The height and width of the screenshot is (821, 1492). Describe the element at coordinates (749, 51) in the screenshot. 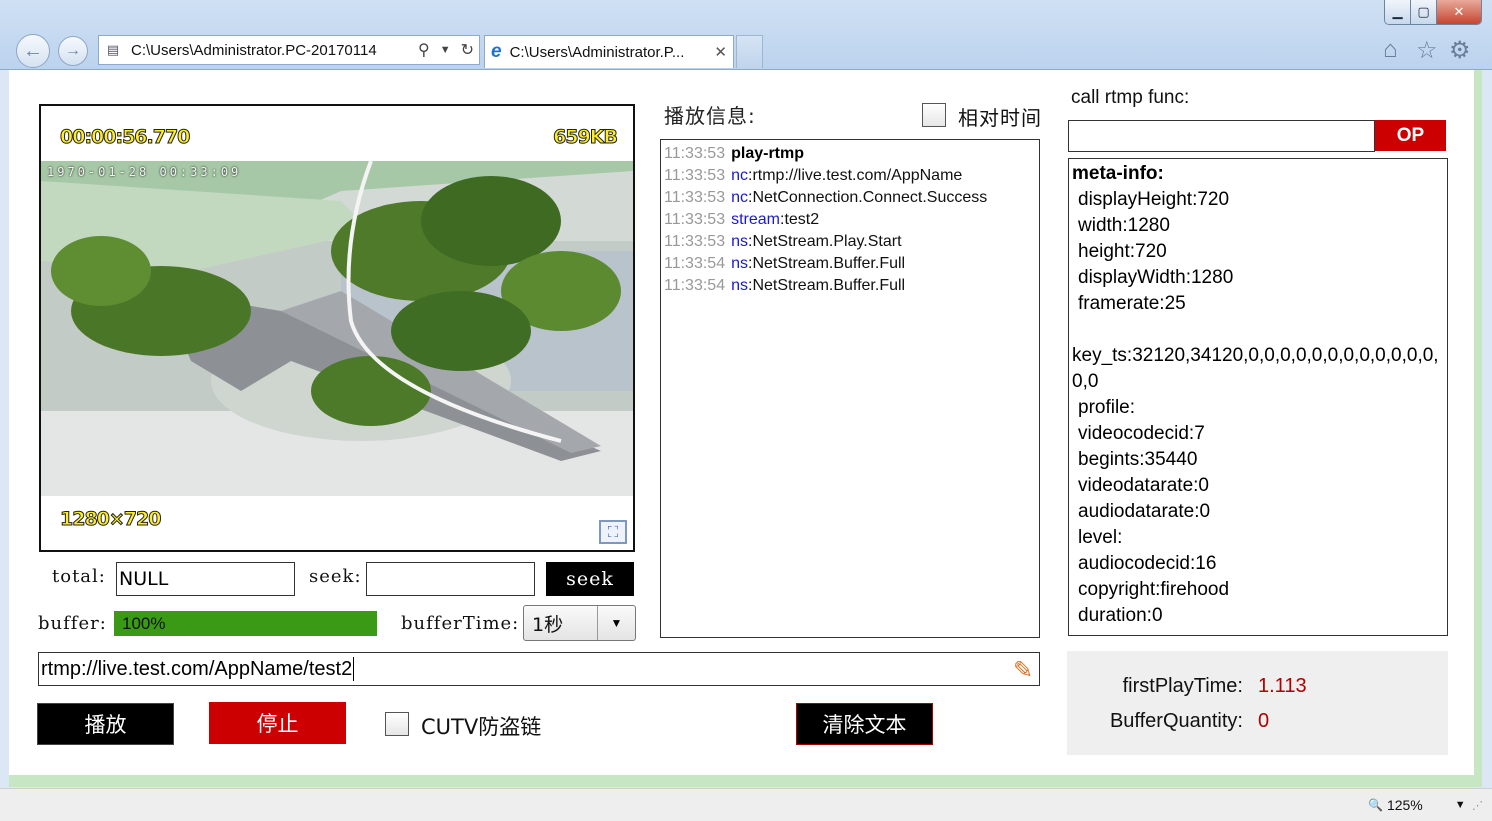

I see `new-tab-button` at that location.